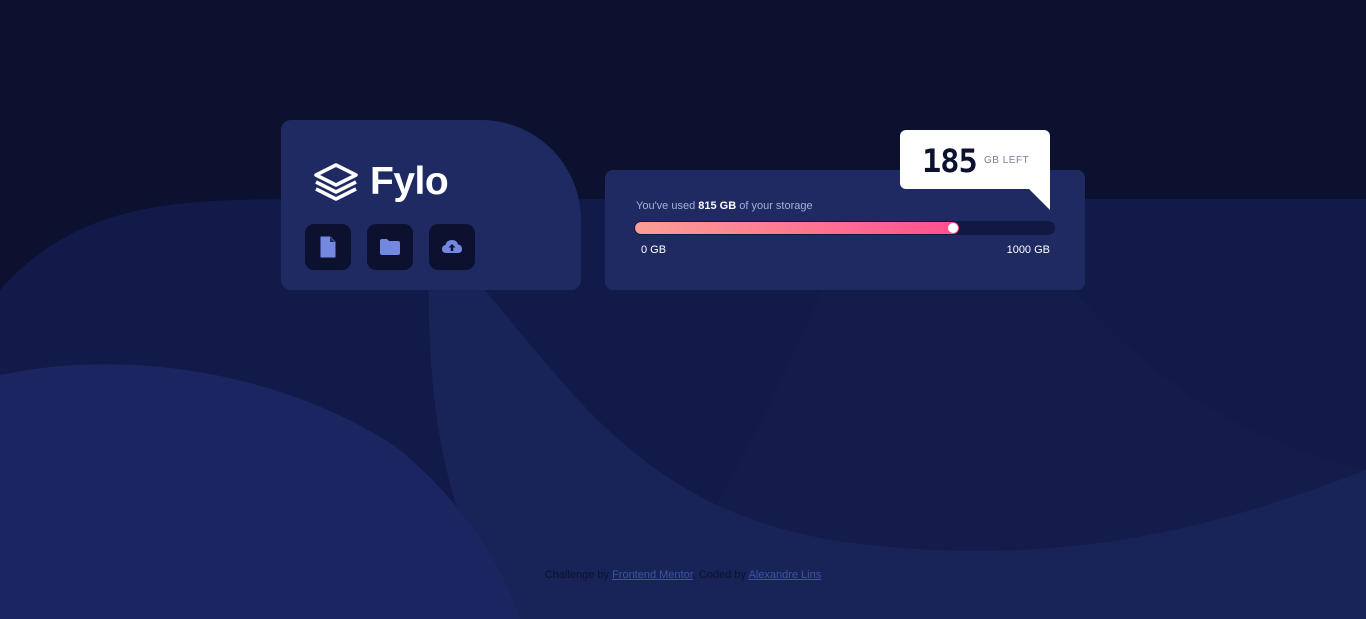 This screenshot has width=1366, height=619. I want to click on document-icon, so click(328, 247).